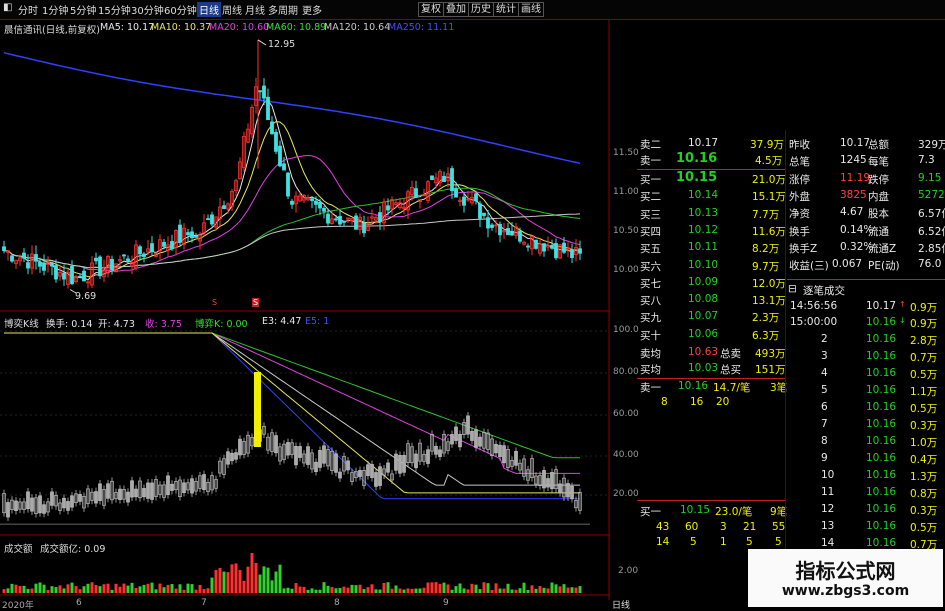 The width and height of the screenshot is (945, 611). I want to click on trade-index: 11, so click(828, 492).